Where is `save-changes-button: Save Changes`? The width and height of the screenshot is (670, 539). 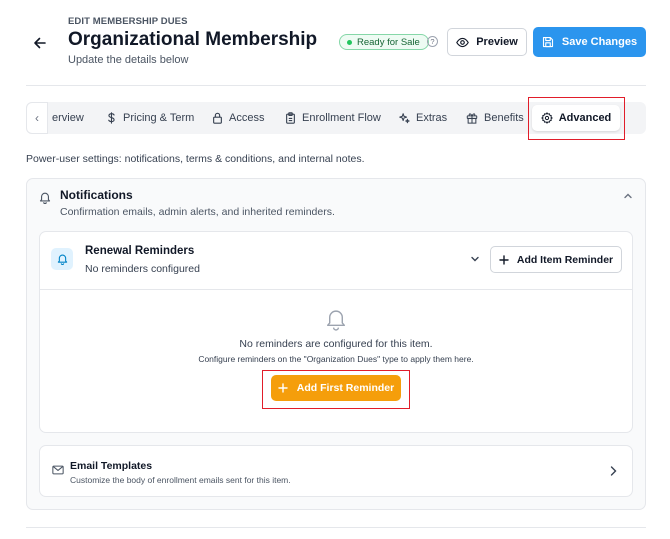 save-changes-button: Save Changes is located at coordinates (589, 42).